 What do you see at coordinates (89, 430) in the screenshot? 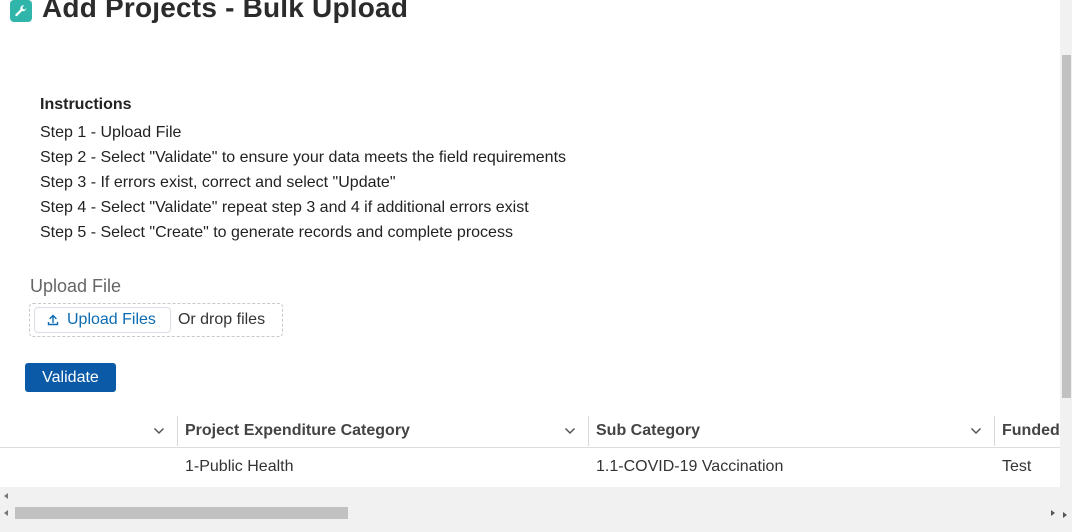
I see `column-header` at bounding box center [89, 430].